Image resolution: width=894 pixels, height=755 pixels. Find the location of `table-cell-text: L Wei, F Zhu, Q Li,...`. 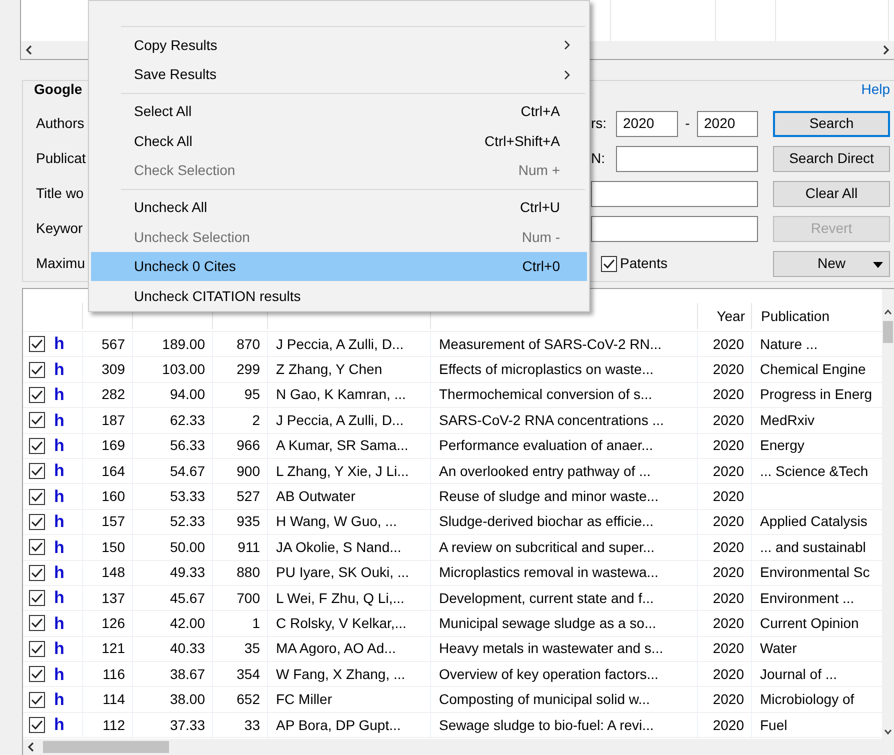

table-cell-text: L Wei, F Zhu, Q Li,... is located at coordinates (340, 598).